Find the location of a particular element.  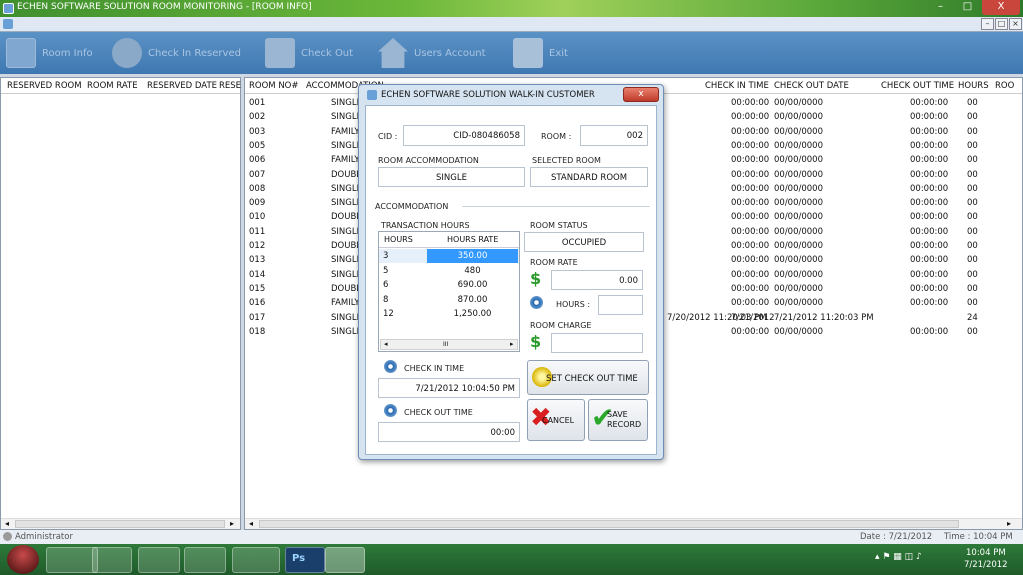

cid-field: CID-080486058 is located at coordinates (464, 135).